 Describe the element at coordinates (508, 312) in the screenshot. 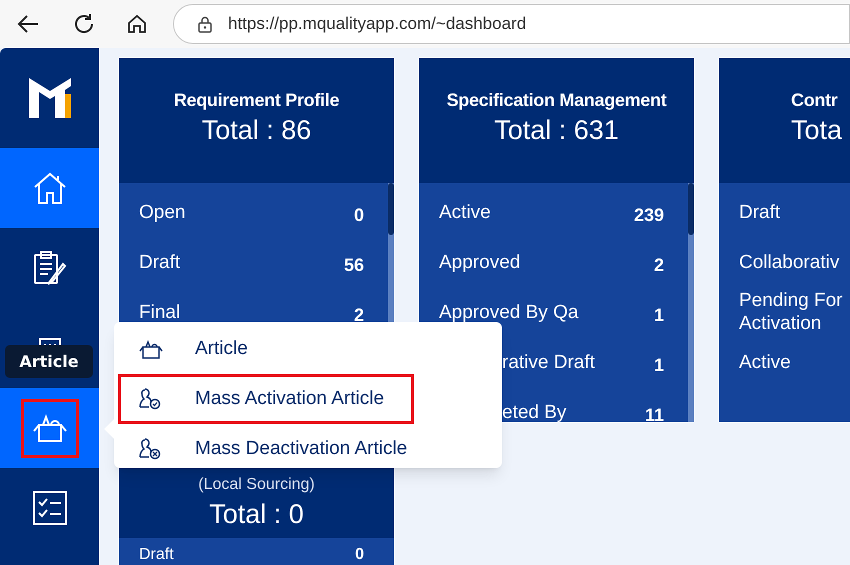

I see `status-label: Approved By Qa` at that location.